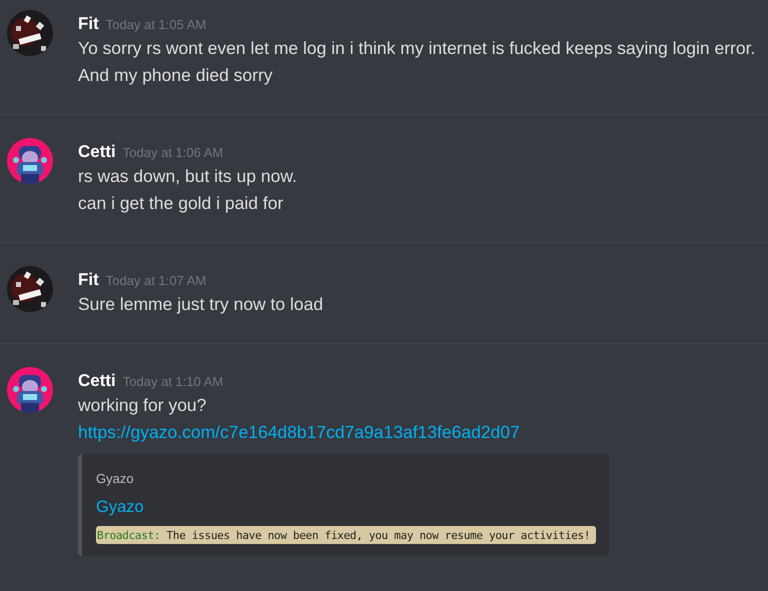 The image size is (768, 591). I want to click on message-link: https://gyazo.com/c7e164d8b17cd7a9a13af13fe6ad2d07, so click(299, 432).